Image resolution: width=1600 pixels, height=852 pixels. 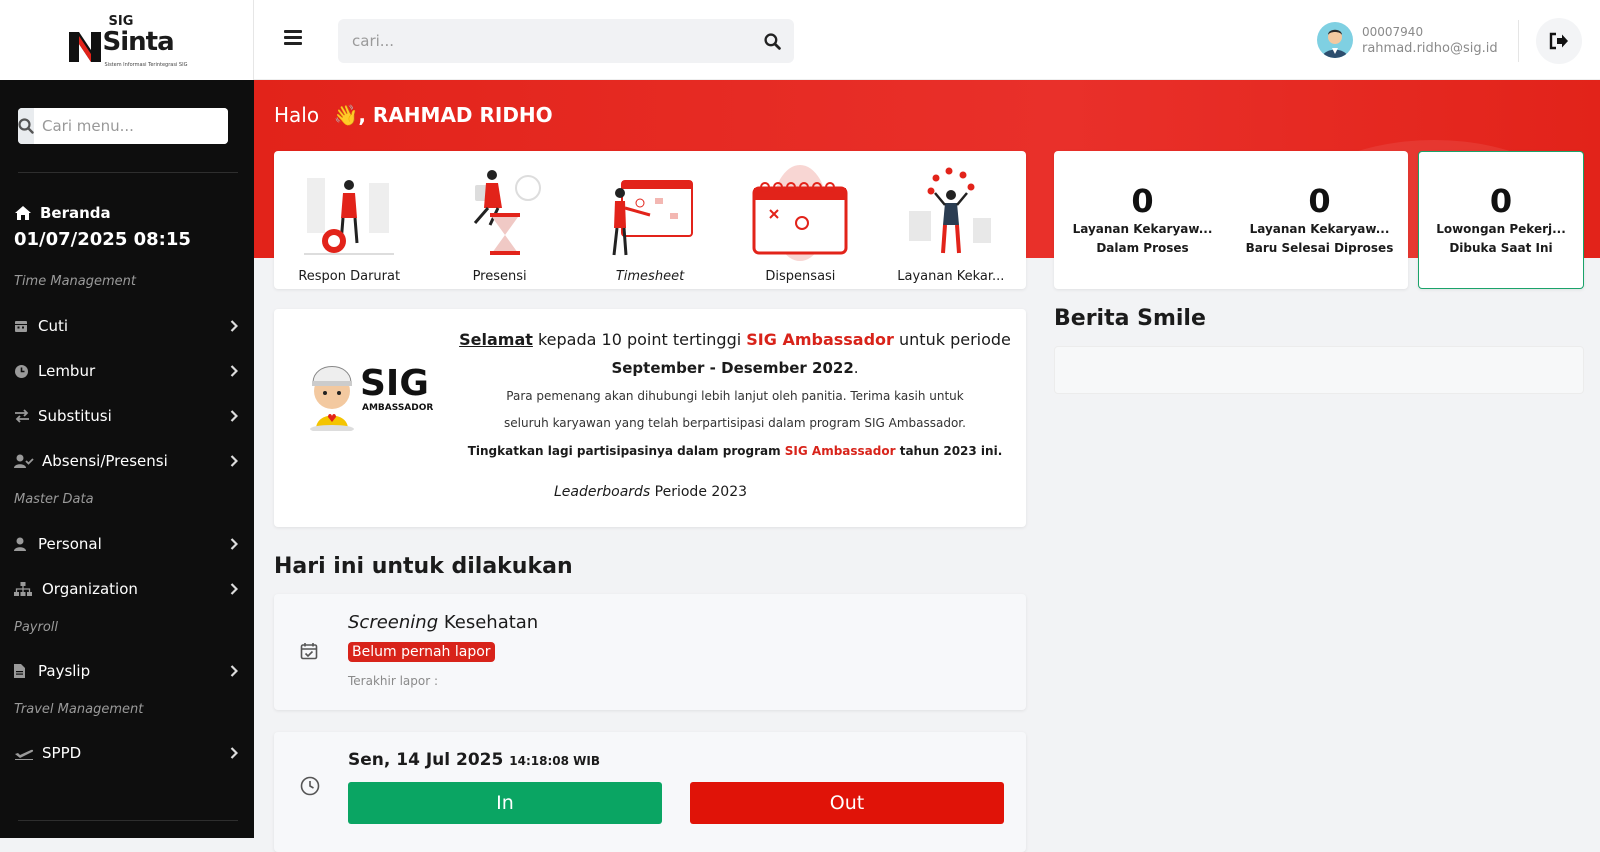 I want to click on section-travel-management: Travel Management, so click(x=79, y=709).